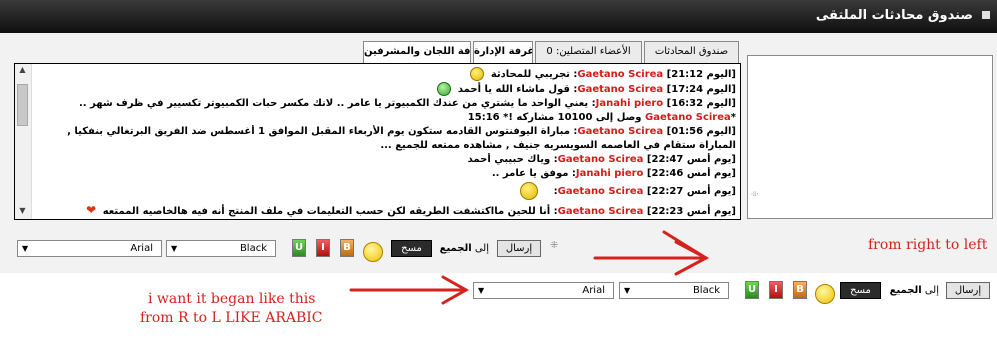 The image size is (997, 338). What do you see at coordinates (529, 267) in the screenshot?
I see `annotation-arrows` at bounding box center [529, 267].